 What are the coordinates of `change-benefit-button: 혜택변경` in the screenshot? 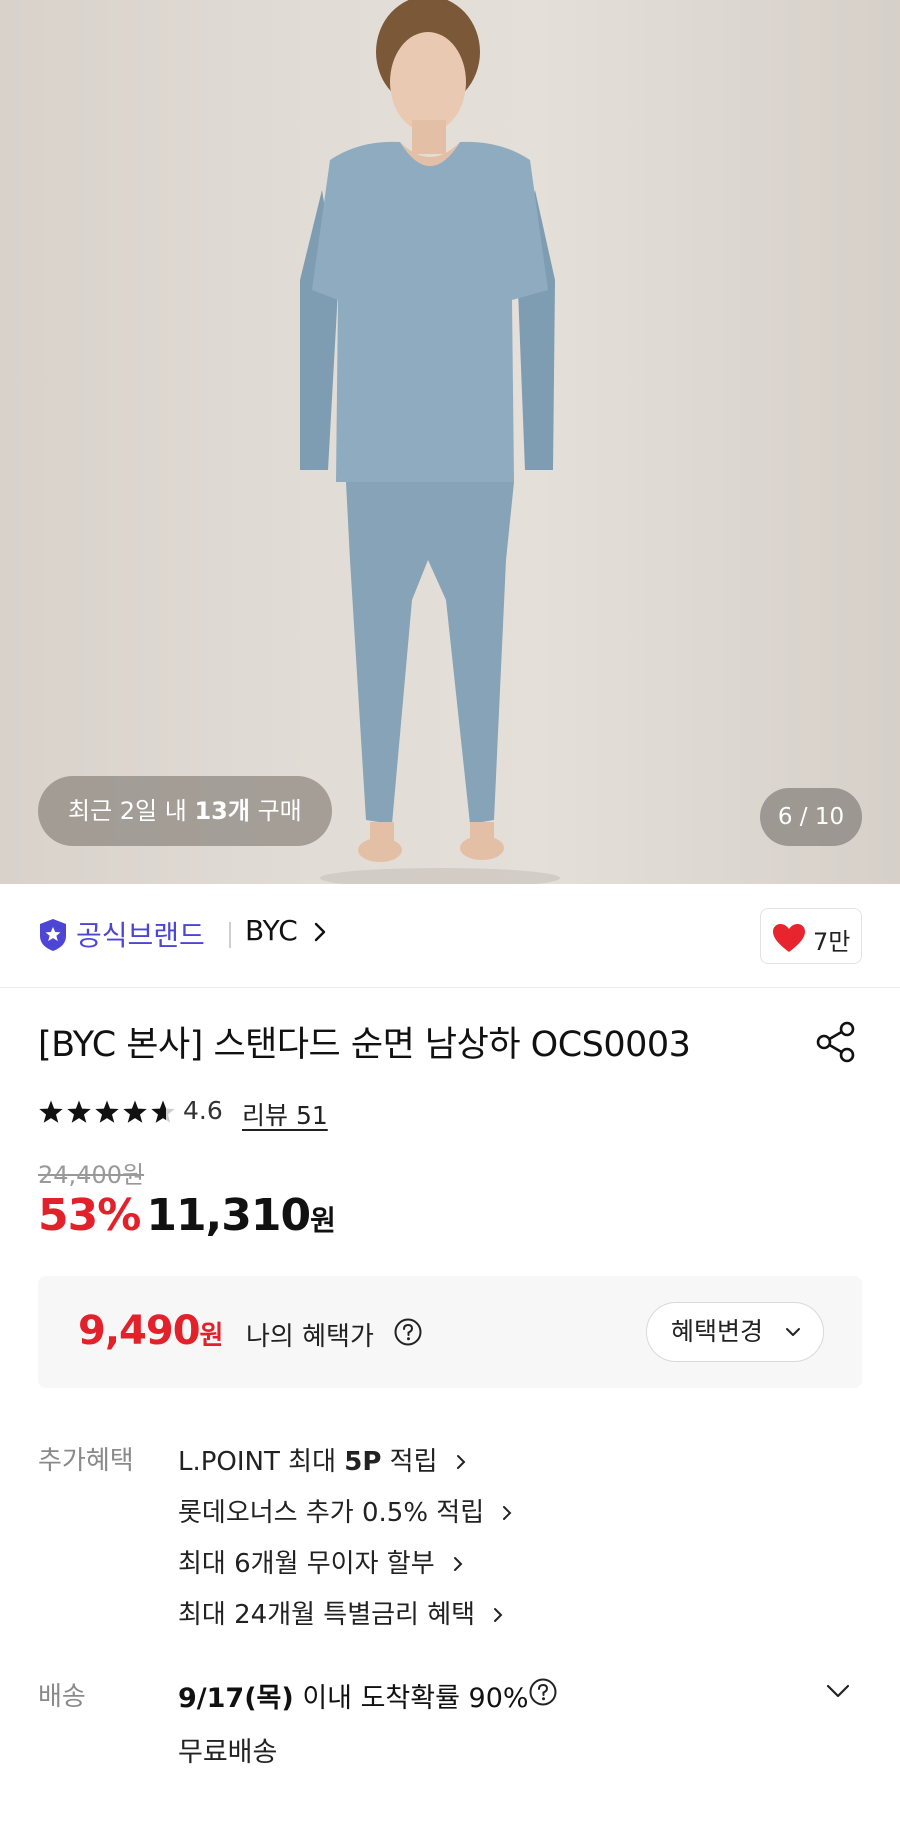 It's located at (735, 1332).